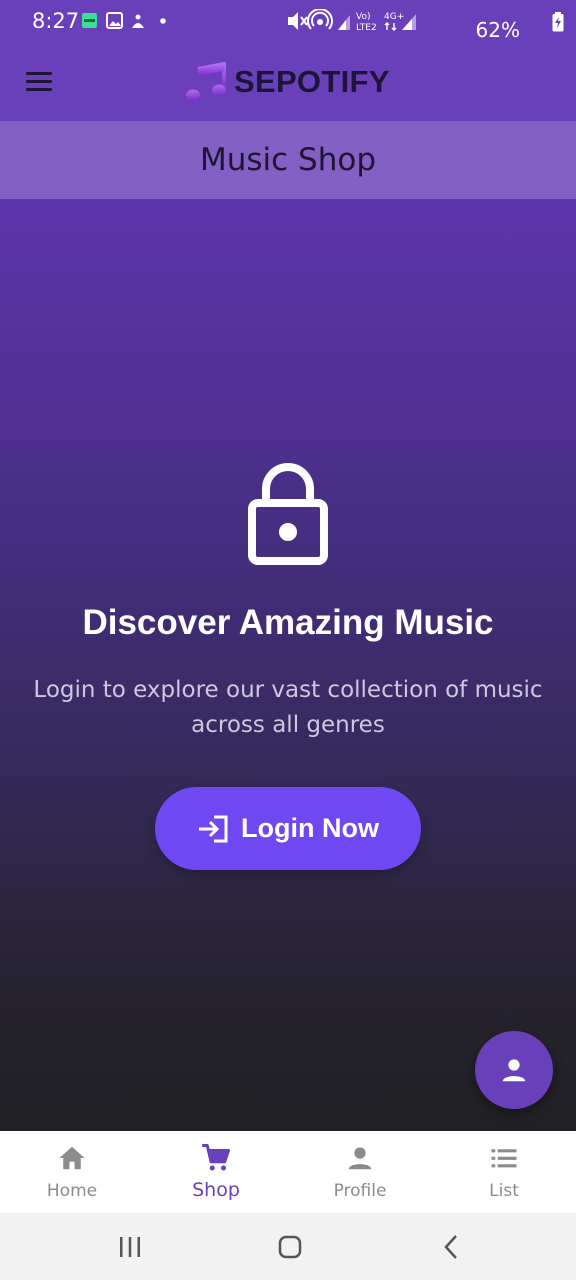  What do you see at coordinates (124, 20) in the screenshot?
I see `status-notification-icons` at bounding box center [124, 20].